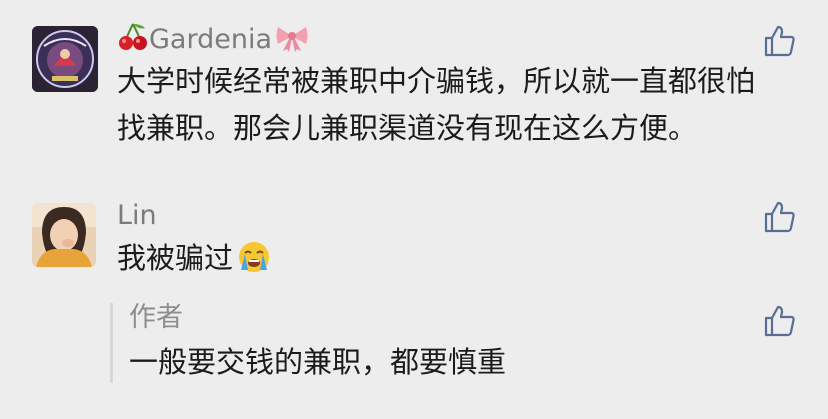 This screenshot has height=419, width=828. I want to click on comment-text-label: 我被骗过, so click(175, 258).